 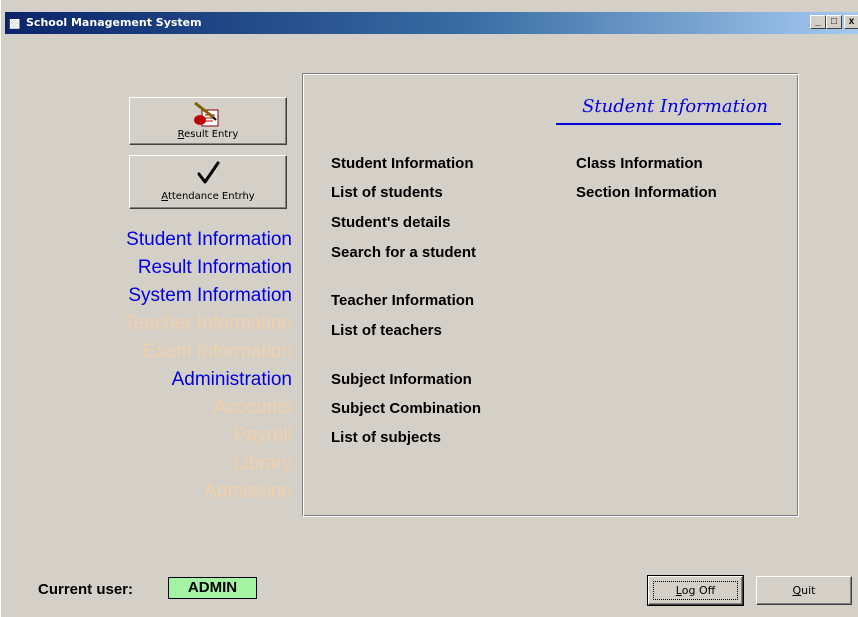 I want to click on link-student-information: Student Information, so click(x=402, y=163).